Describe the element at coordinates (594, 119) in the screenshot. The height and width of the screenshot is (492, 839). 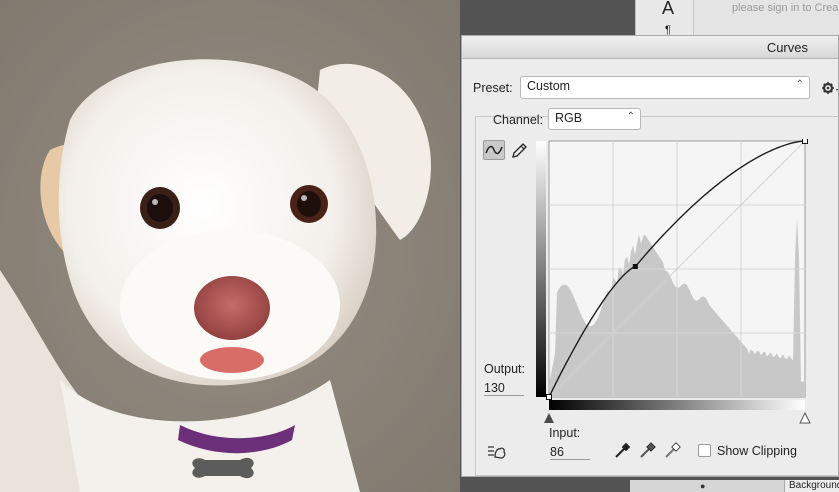
I see `channel-select: RGB ⌃` at that location.